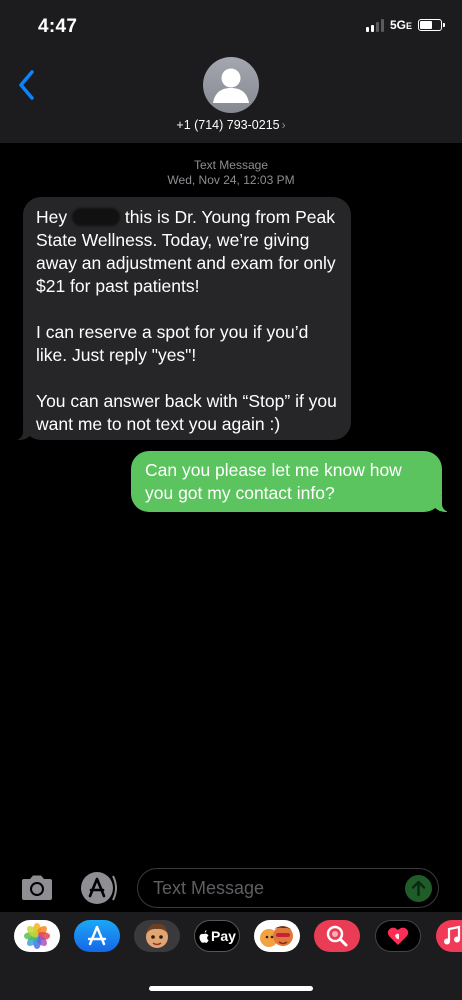 The height and width of the screenshot is (1000, 462). I want to click on message-input: Text Message, so click(288, 888).